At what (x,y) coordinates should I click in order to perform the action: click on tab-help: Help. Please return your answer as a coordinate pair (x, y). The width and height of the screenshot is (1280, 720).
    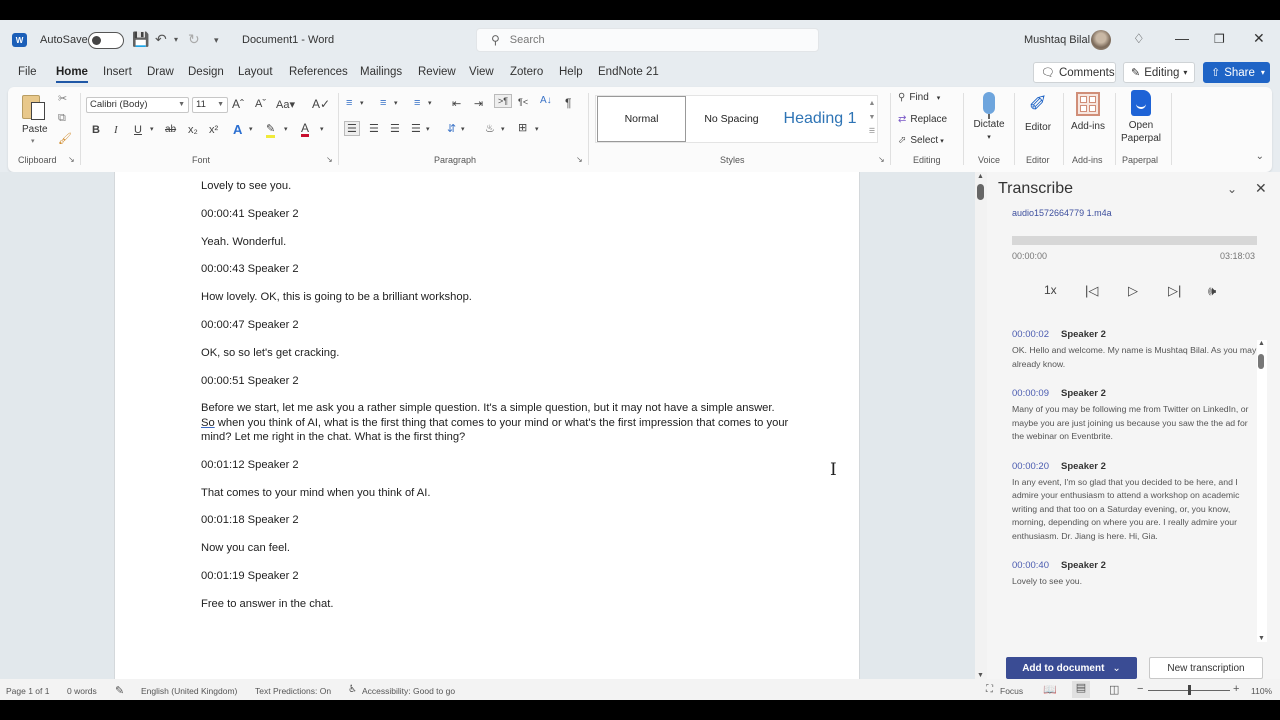
    Looking at the image, I should click on (571, 72).